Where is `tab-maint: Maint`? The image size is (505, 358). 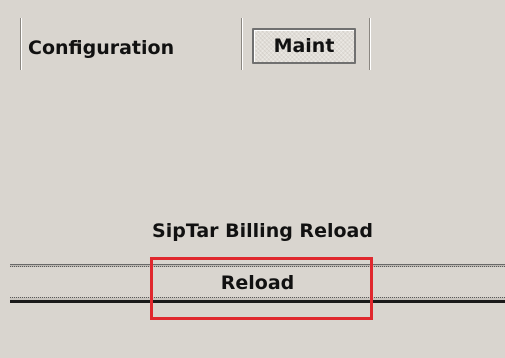 tab-maint: Maint is located at coordinates (304, 46).